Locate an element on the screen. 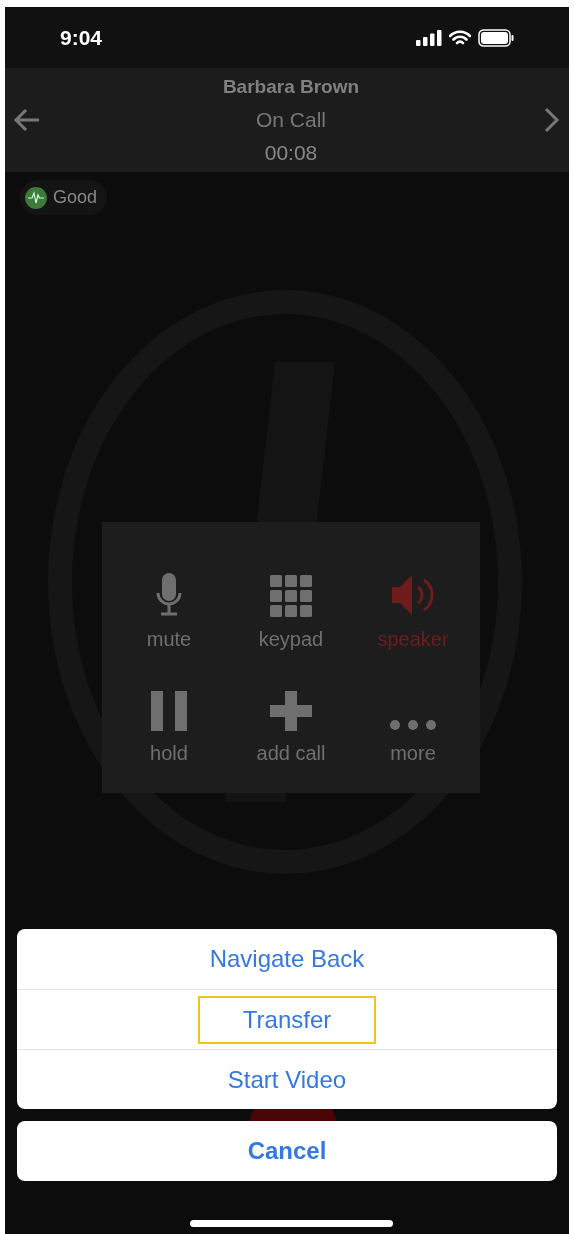 The image size is (574, 1234). speaker-icon is located at coordinates (413, 595).